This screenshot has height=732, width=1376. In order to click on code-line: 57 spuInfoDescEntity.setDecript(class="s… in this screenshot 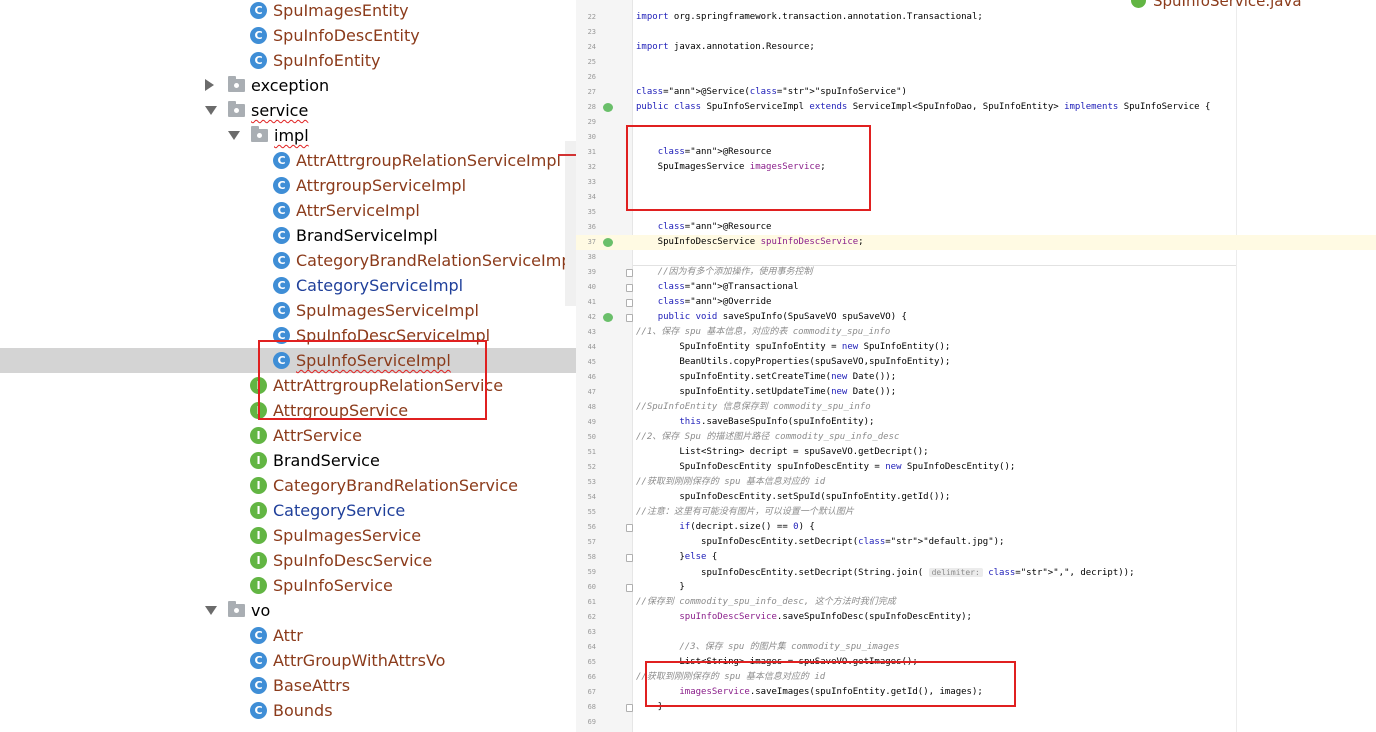, I will do `click(976, 542)`.